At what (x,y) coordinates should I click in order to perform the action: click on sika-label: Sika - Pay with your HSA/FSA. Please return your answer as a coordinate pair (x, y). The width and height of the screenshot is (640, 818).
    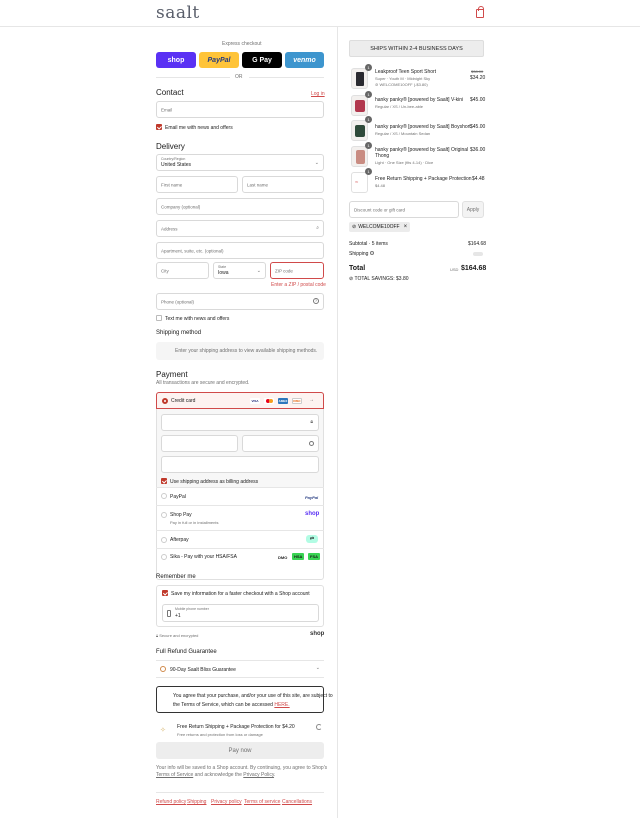
    Looking at the image, I should click on (203, 557).